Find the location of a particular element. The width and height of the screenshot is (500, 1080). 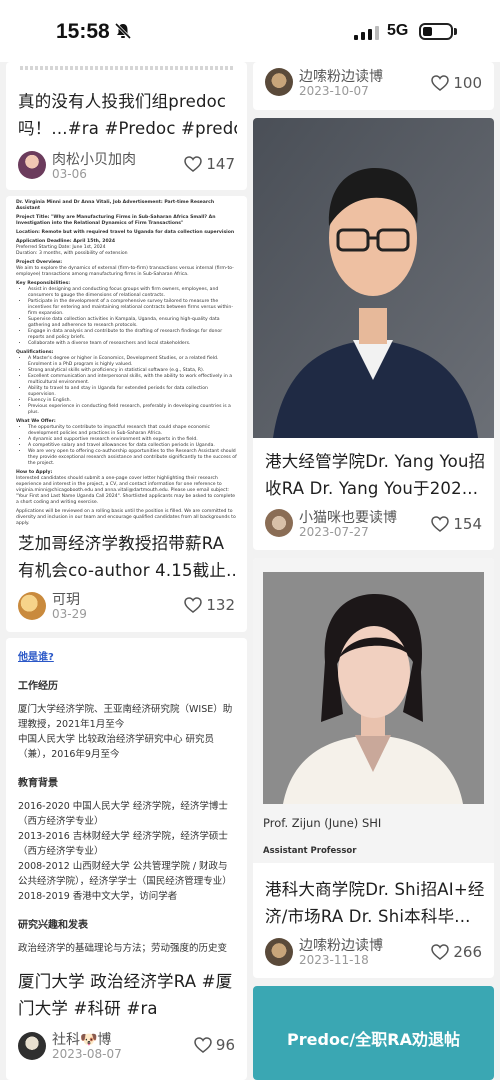

photo-caption-name: Prof. Zijun (June) SHI is located at coordinates (322, 823).